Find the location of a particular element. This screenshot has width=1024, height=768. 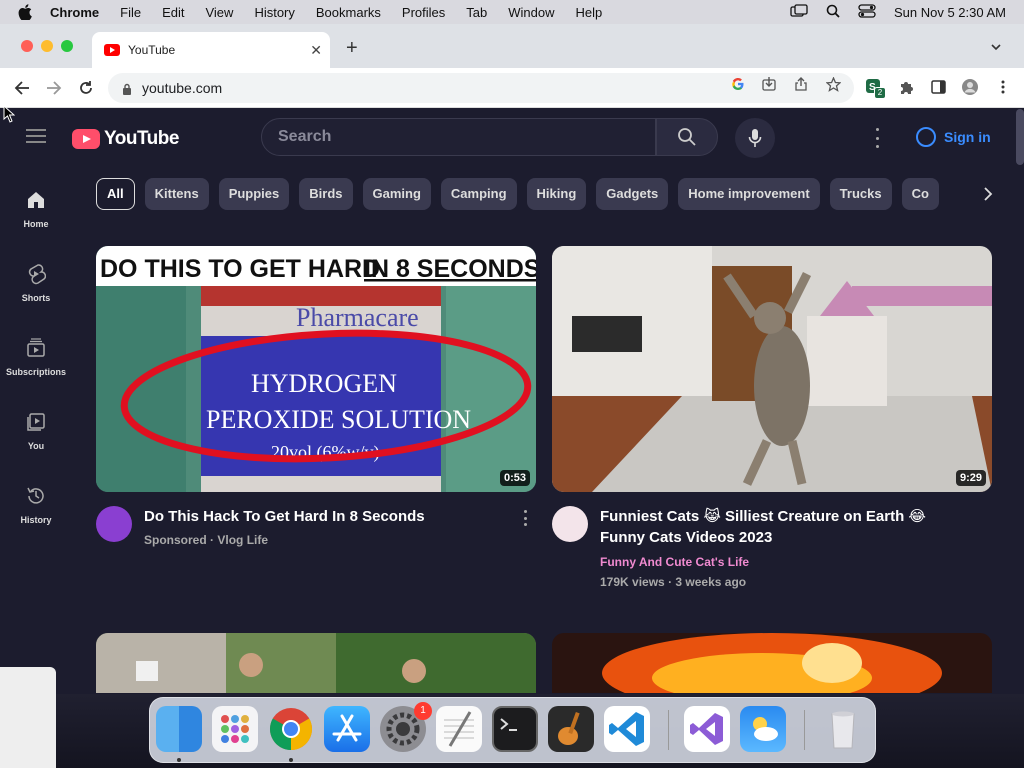

finder-running-dot is located at coordinates (179, 760).